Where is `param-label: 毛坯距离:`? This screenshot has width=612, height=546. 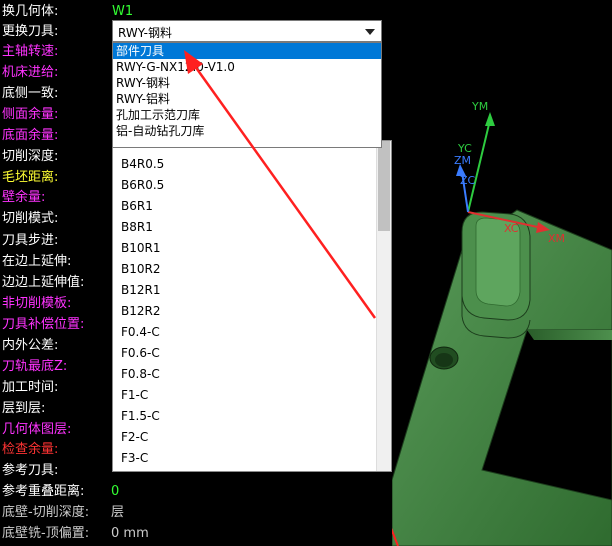
param-label: 毛坯距离: is located at coordinates (30, 177).